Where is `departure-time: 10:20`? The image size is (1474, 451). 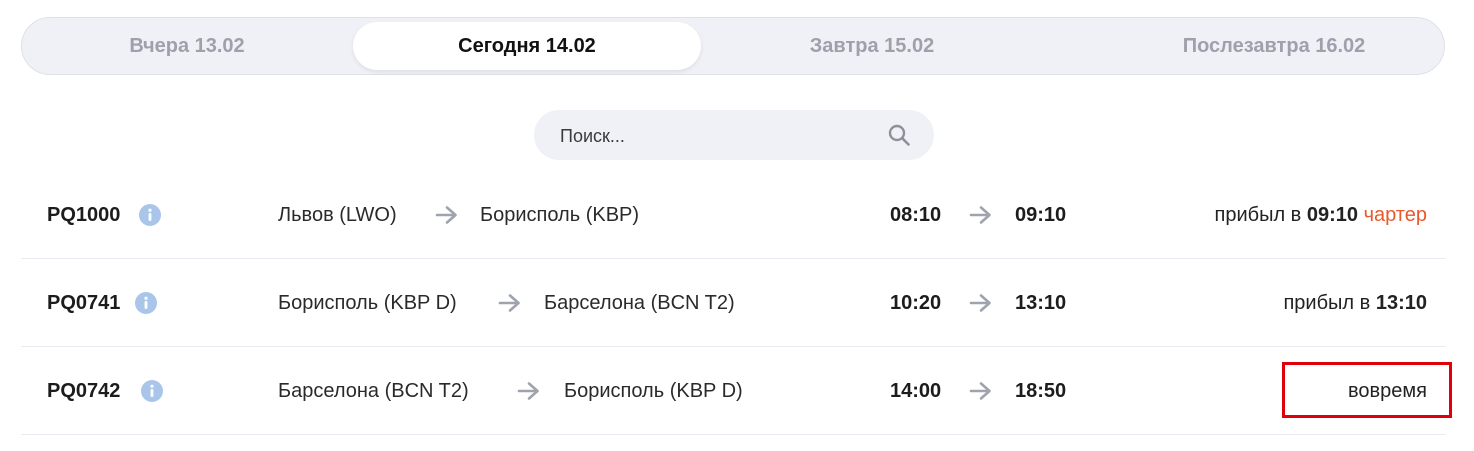 departure-time: 10:20 is located at coordinates (916, 303).